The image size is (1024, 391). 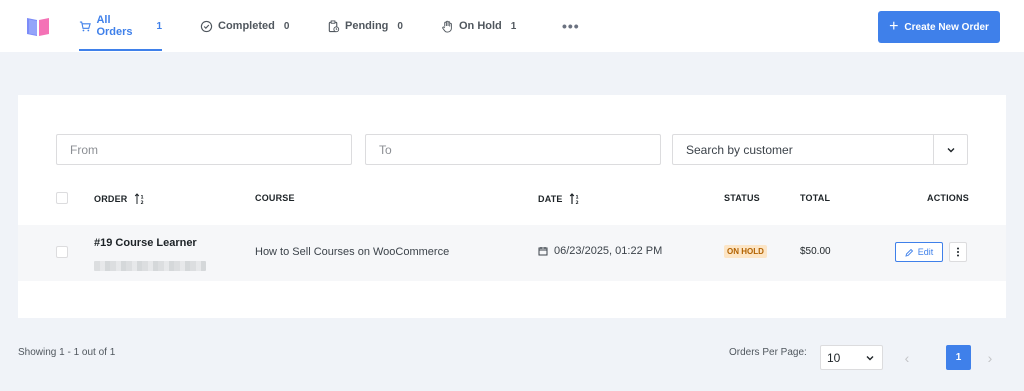 What do you see at coordinates (550, 199) in the screenshot?
I see `date-header-label: DATE` at bounding box center [550, 199].